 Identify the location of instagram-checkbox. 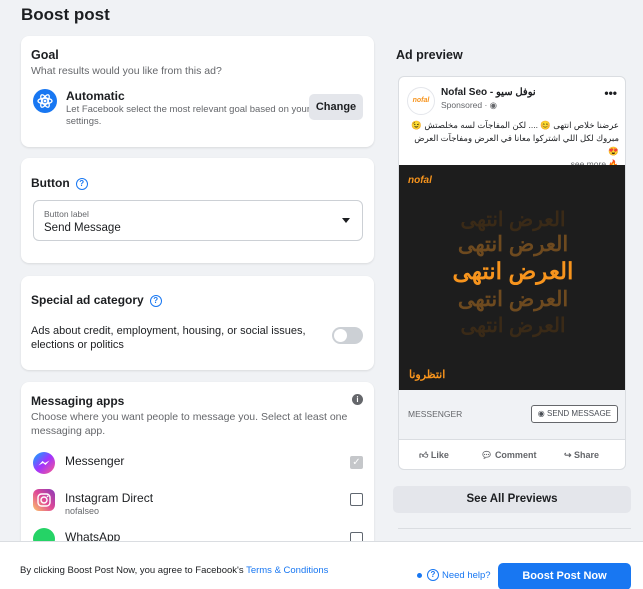
(356, 499).